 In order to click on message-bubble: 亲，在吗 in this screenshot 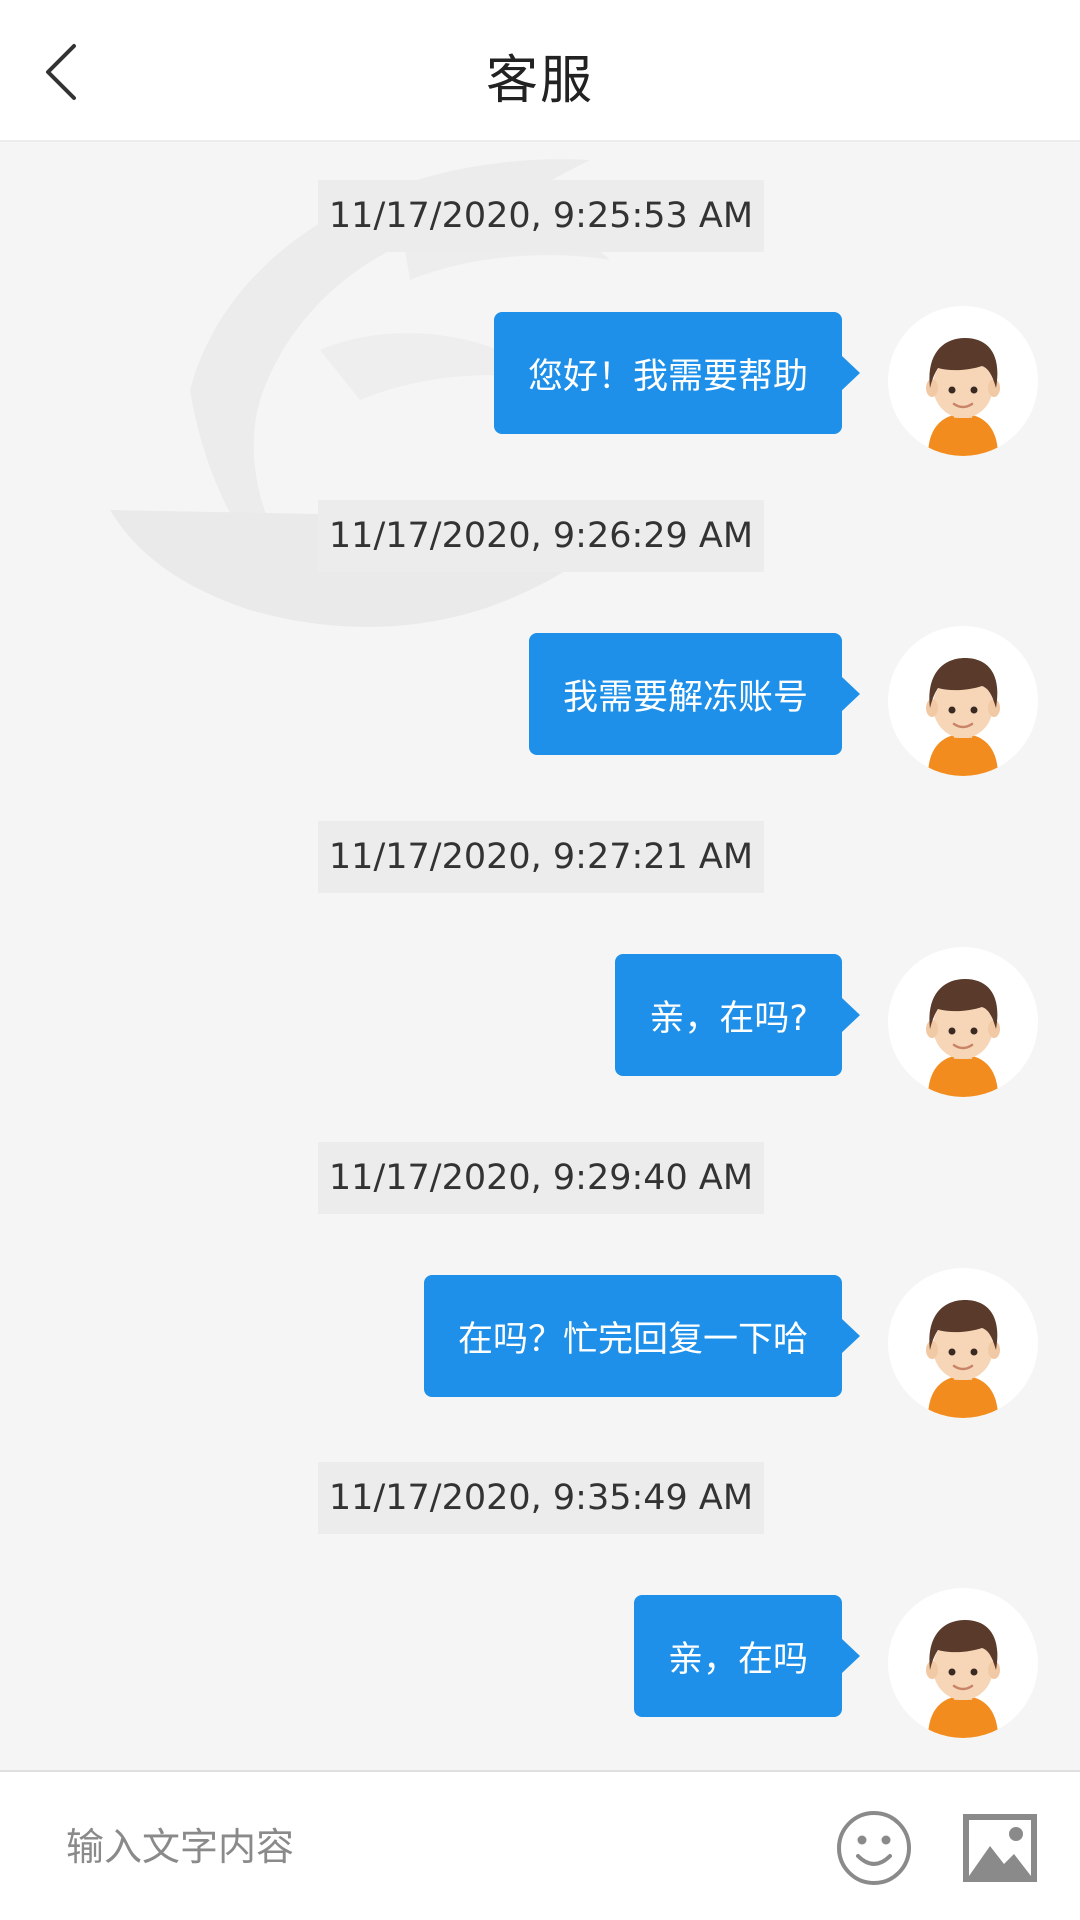, I will do `click(737, 1656)`.